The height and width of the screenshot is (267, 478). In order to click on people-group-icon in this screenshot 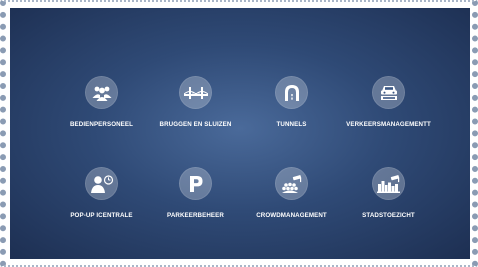, I will do `click(101, 92)`.